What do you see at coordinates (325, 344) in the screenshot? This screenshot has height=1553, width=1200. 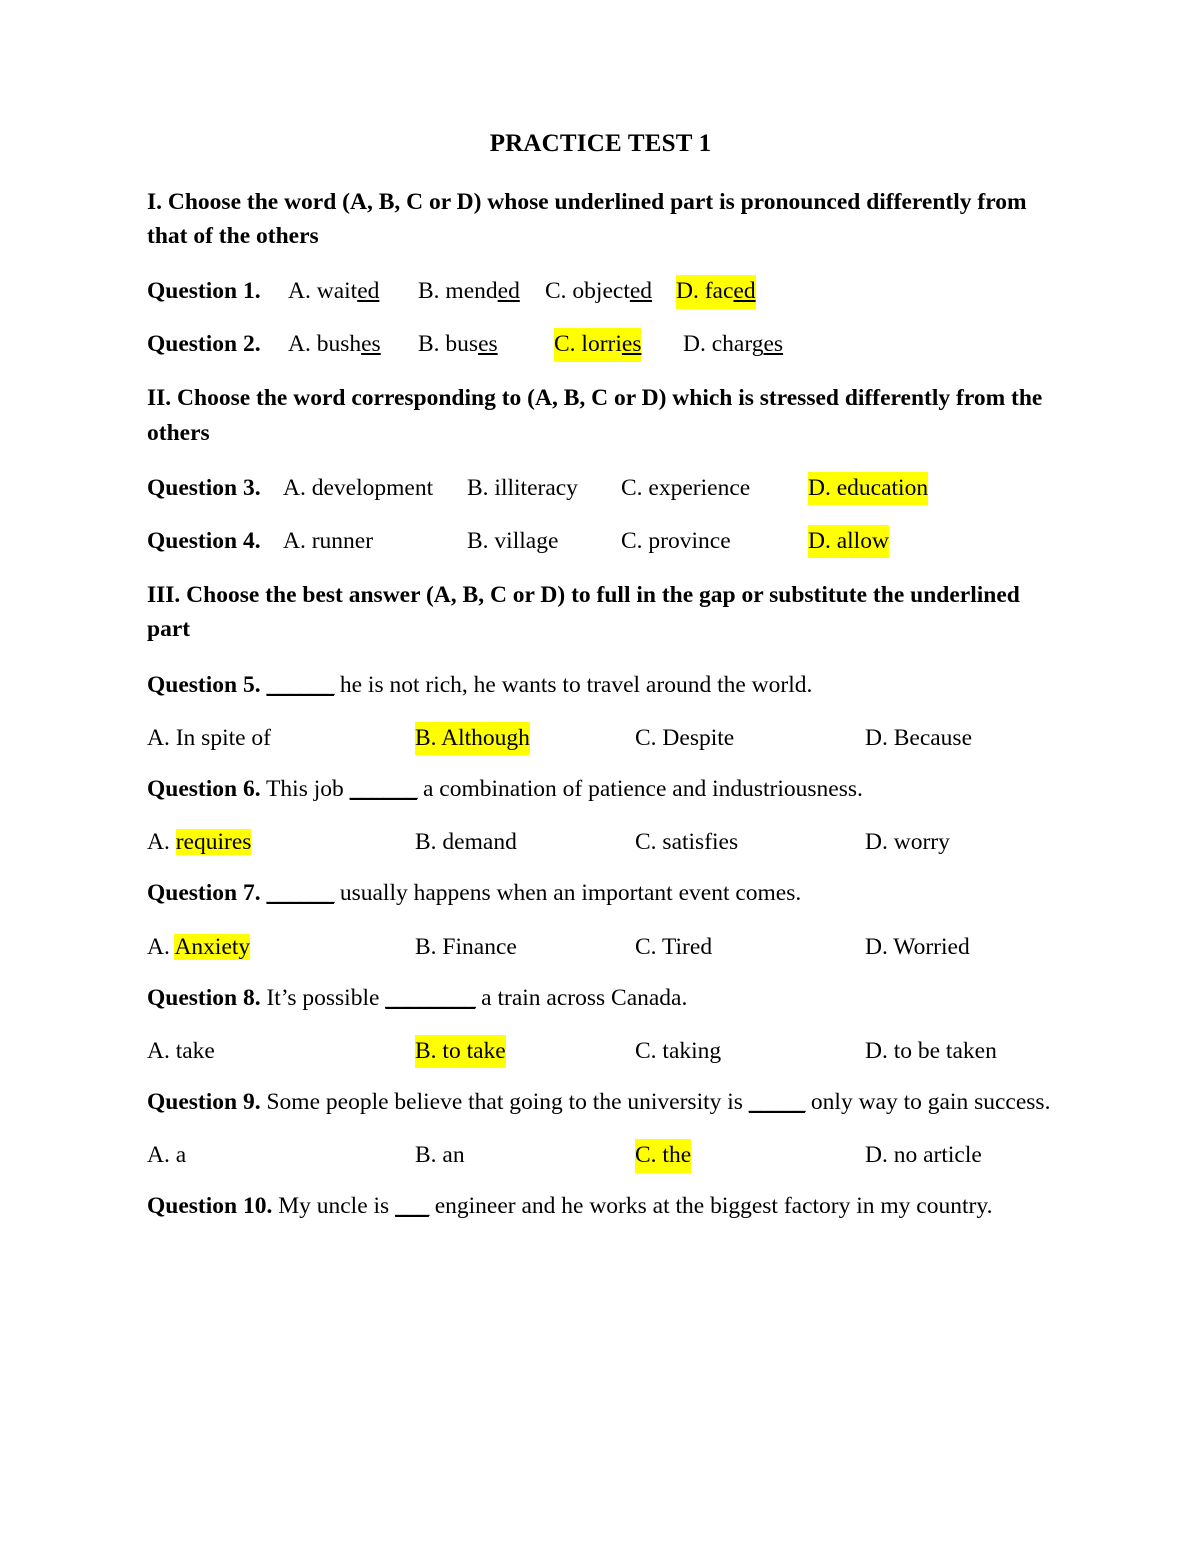 I see `option-text: A. bush` at bounding box center [325, 344].